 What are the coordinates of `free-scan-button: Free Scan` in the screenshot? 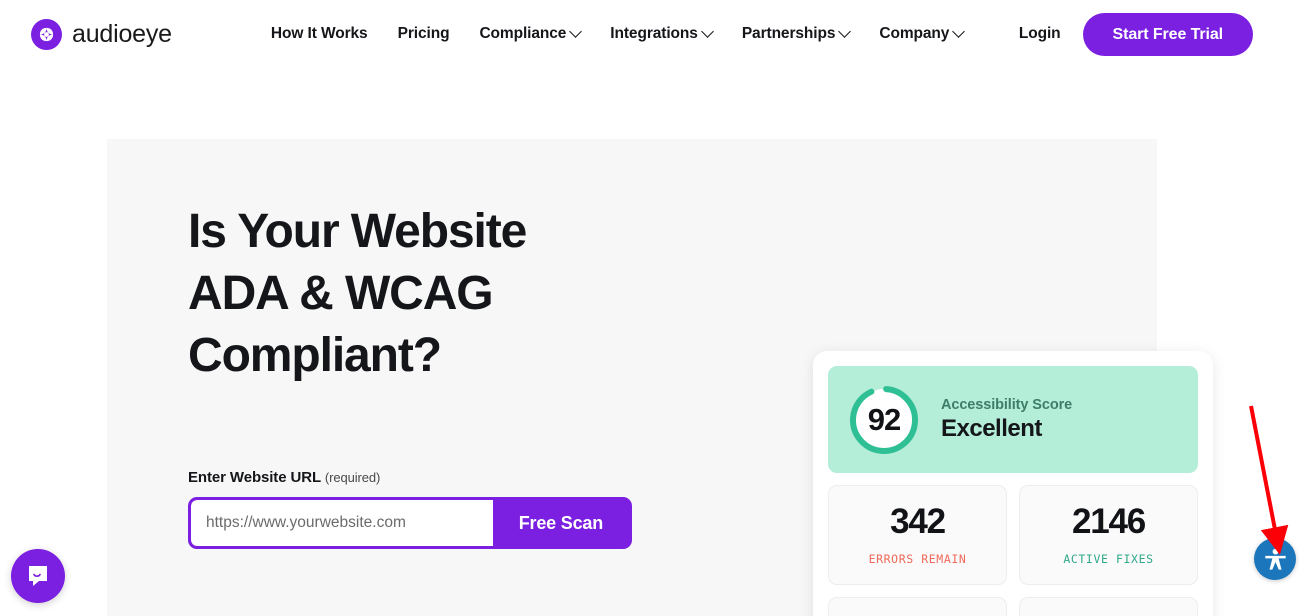 It's located at (560, 523).